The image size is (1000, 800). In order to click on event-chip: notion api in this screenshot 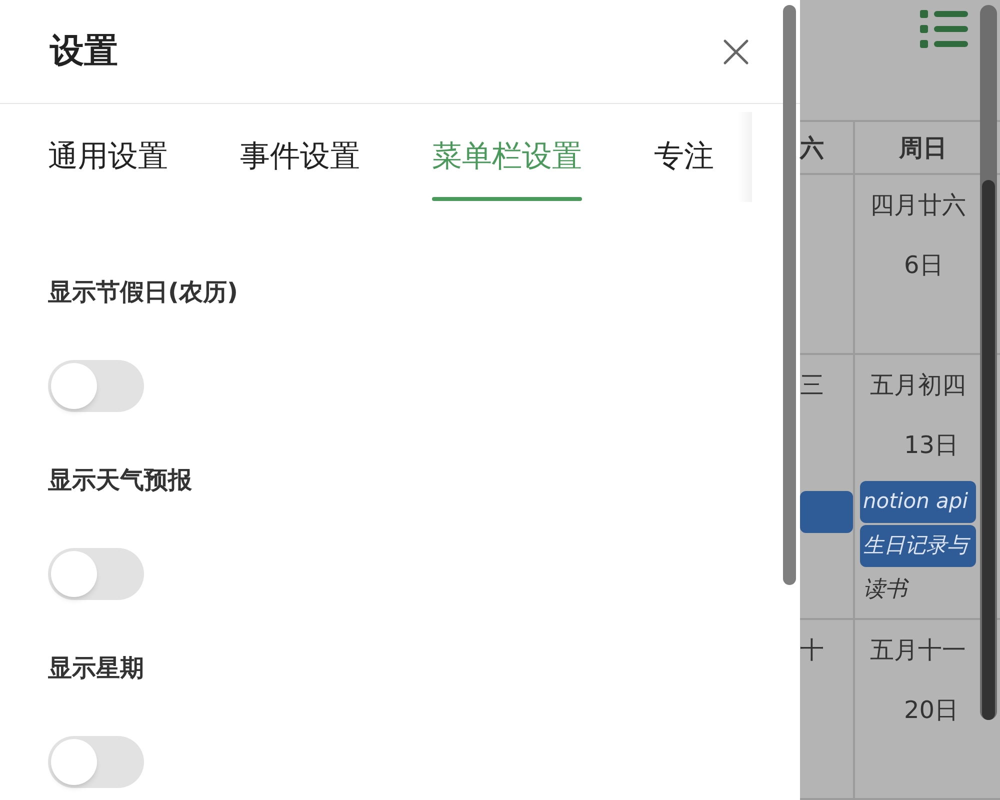, I will do `click(918, 502)`.